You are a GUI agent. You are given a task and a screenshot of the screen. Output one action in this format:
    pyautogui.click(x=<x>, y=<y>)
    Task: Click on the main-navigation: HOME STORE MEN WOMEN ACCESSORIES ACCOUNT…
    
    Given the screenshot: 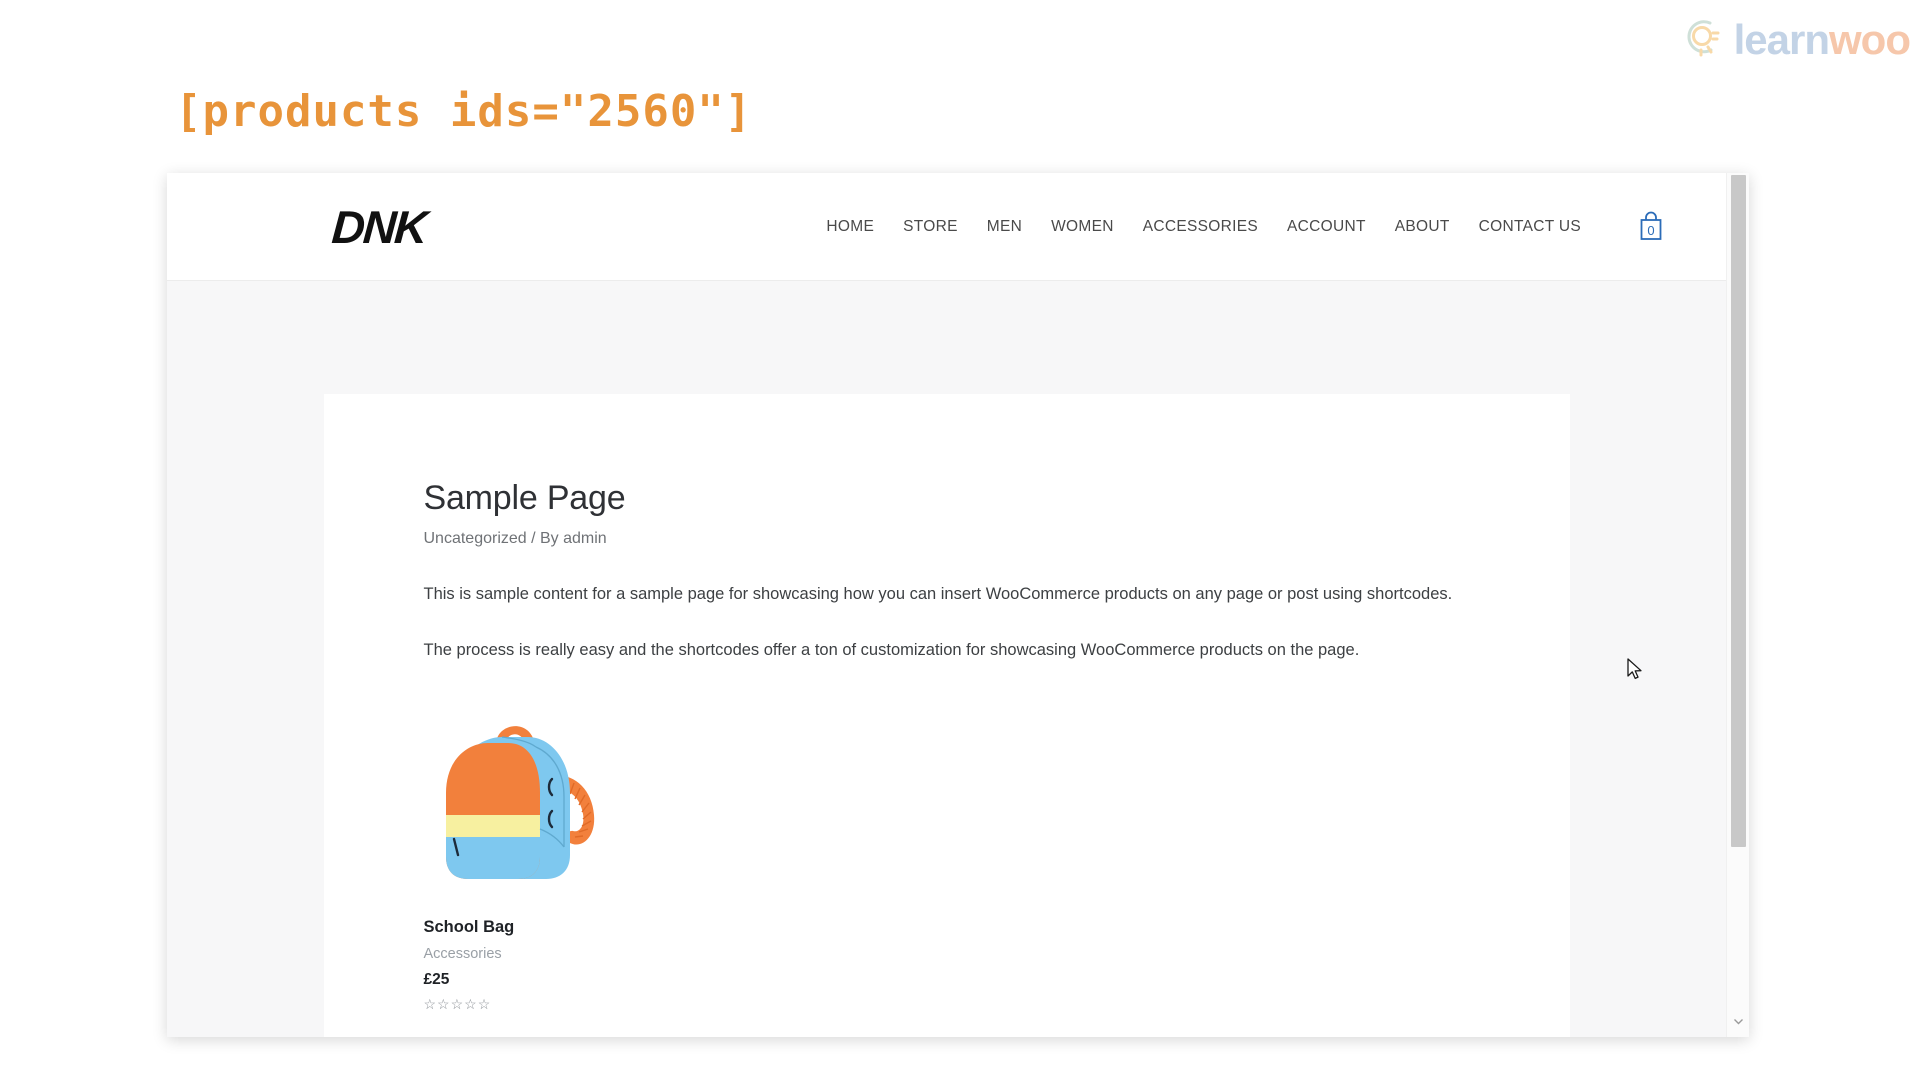 What is the action you would take?
    pyautogui.click(x=1246, y=227)
    